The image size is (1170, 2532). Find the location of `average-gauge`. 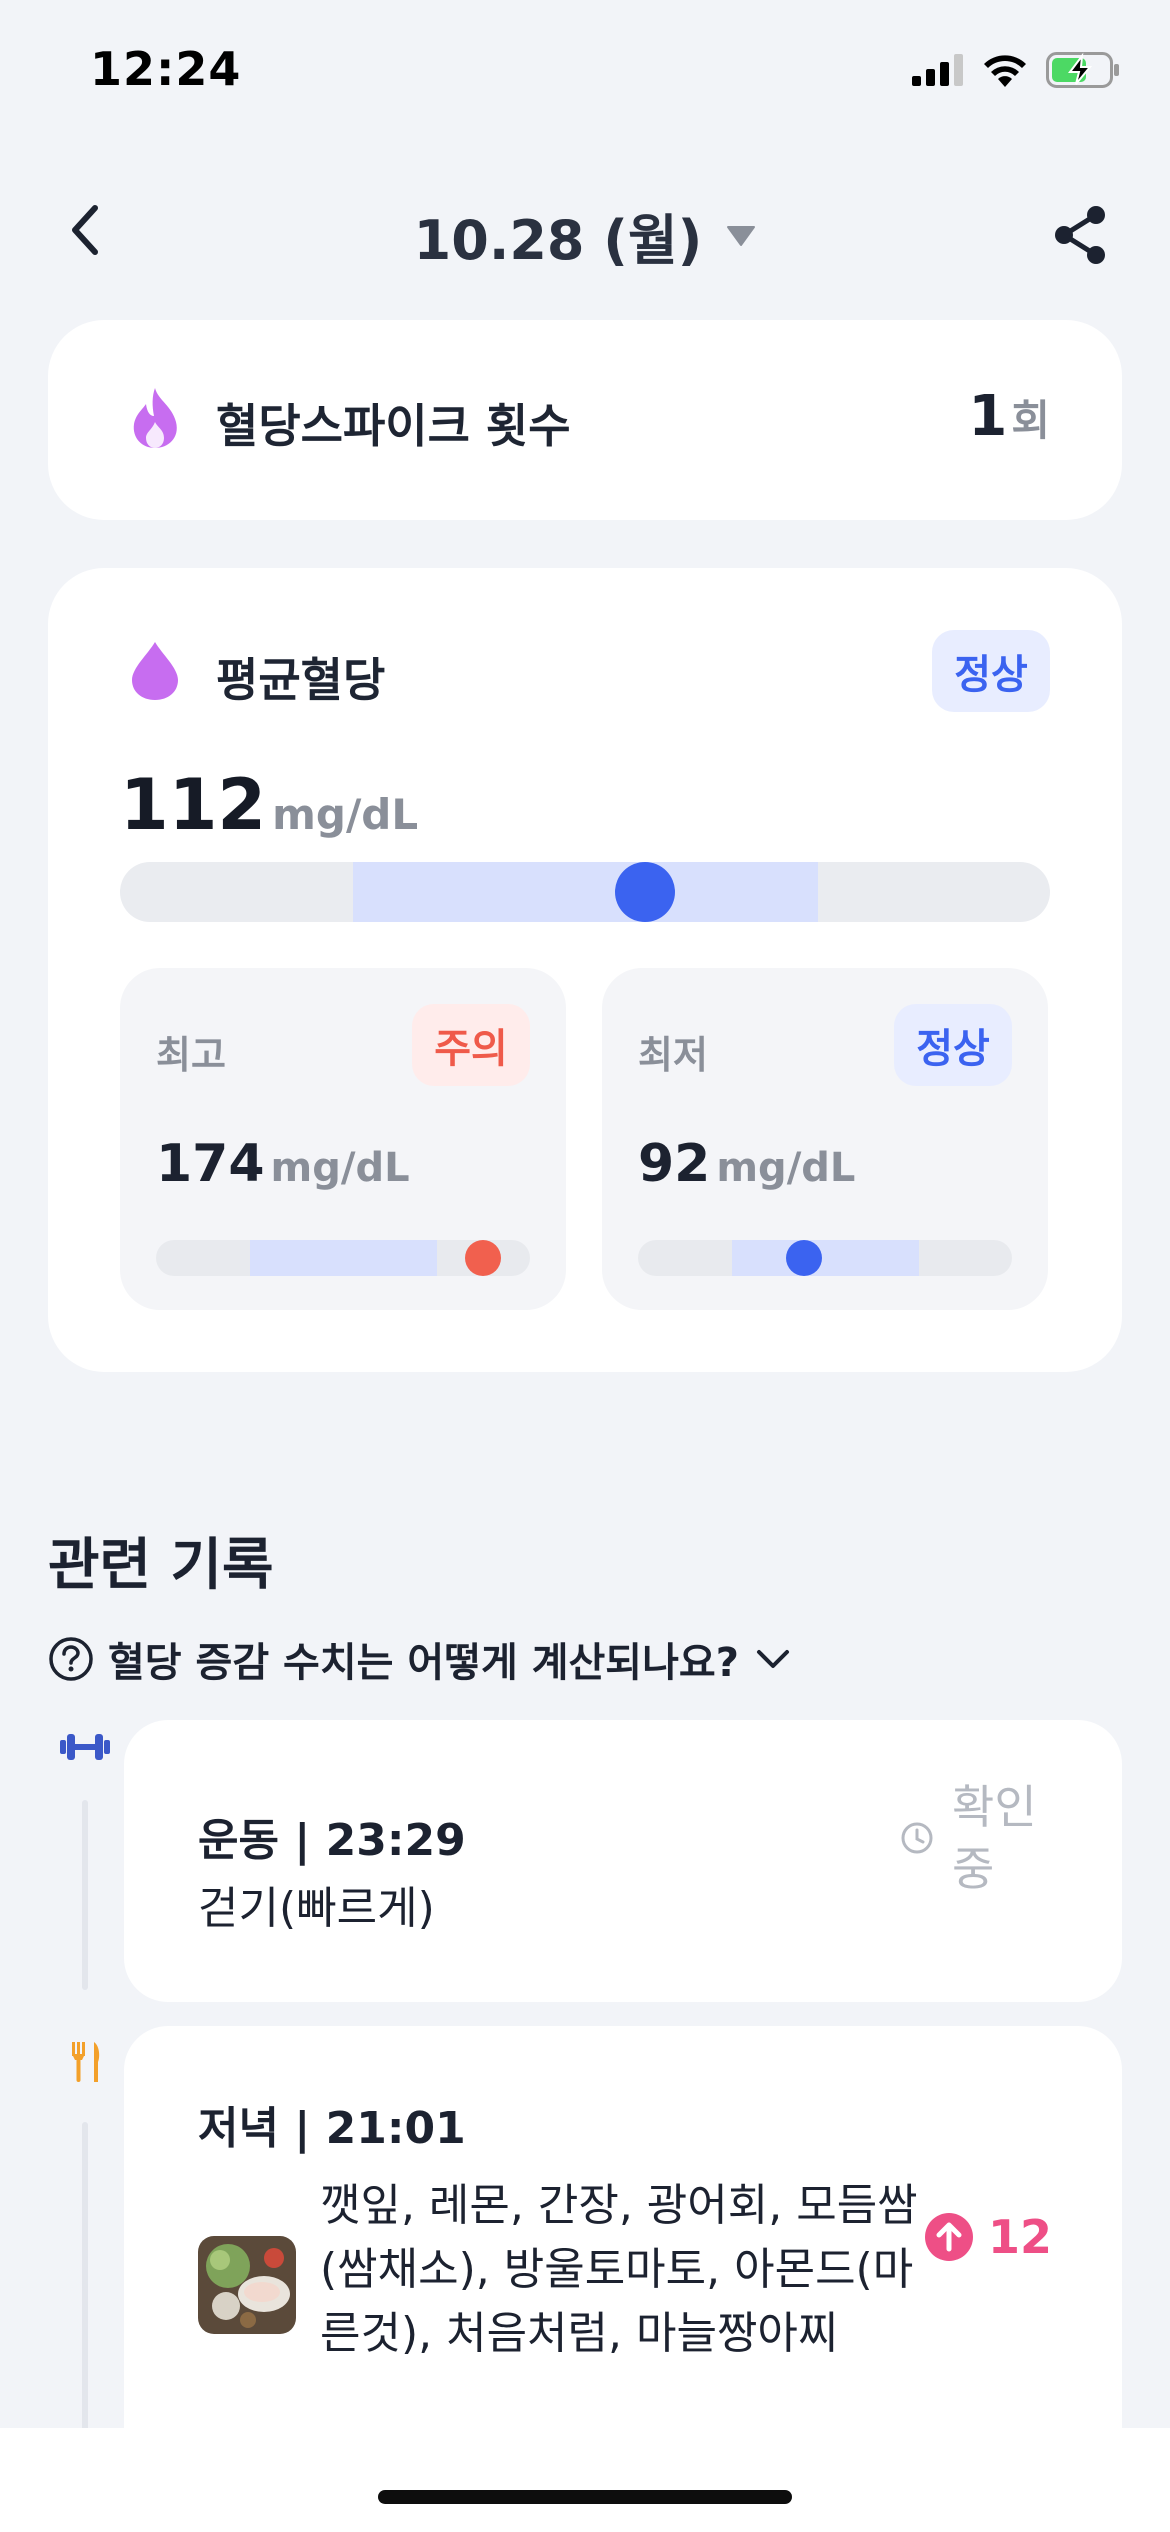

average-gauge is located at coordinates (585, 892).